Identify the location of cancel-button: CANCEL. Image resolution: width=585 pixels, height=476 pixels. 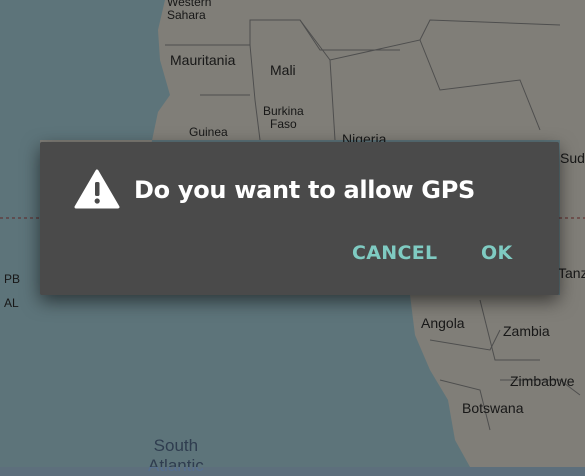
(394, 253).